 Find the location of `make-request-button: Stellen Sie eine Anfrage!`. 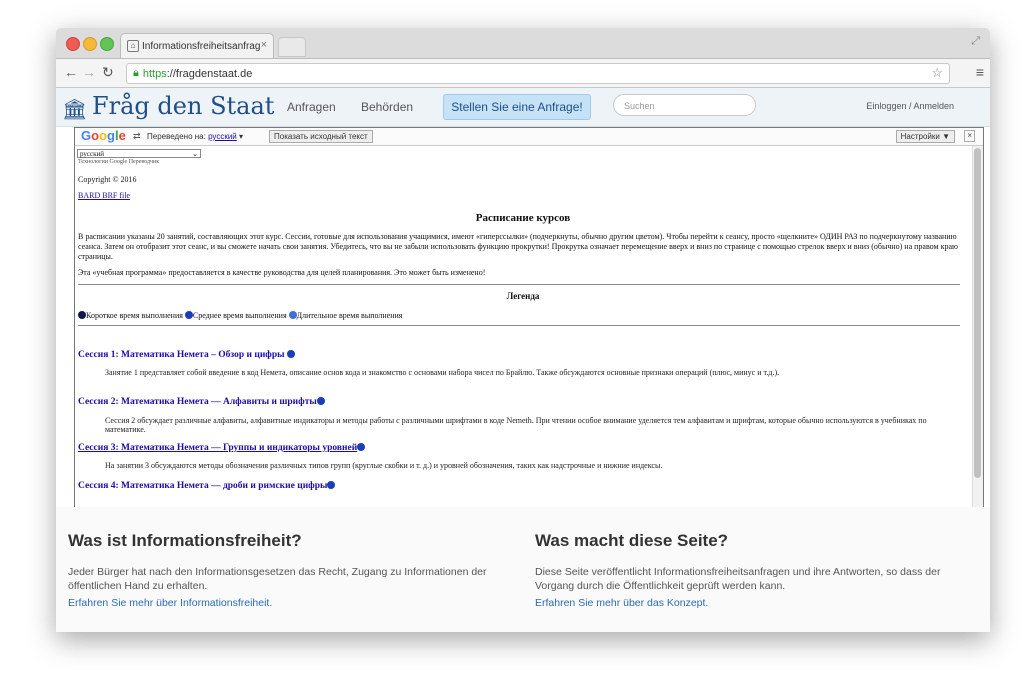

make-request-button: Stellen Sie eine Anfrage! is located at coordinates (517, 107).